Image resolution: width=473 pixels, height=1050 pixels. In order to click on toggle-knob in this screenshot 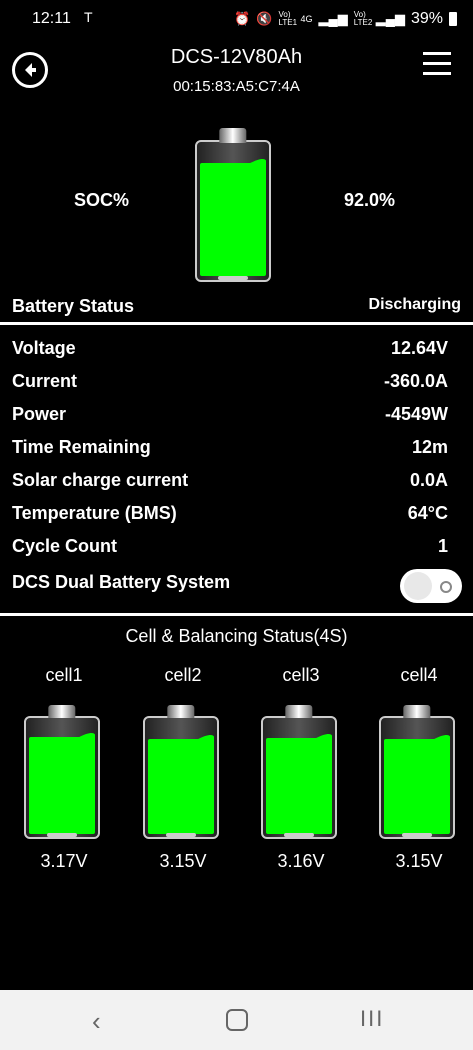, I will do `click(418, 586)`.